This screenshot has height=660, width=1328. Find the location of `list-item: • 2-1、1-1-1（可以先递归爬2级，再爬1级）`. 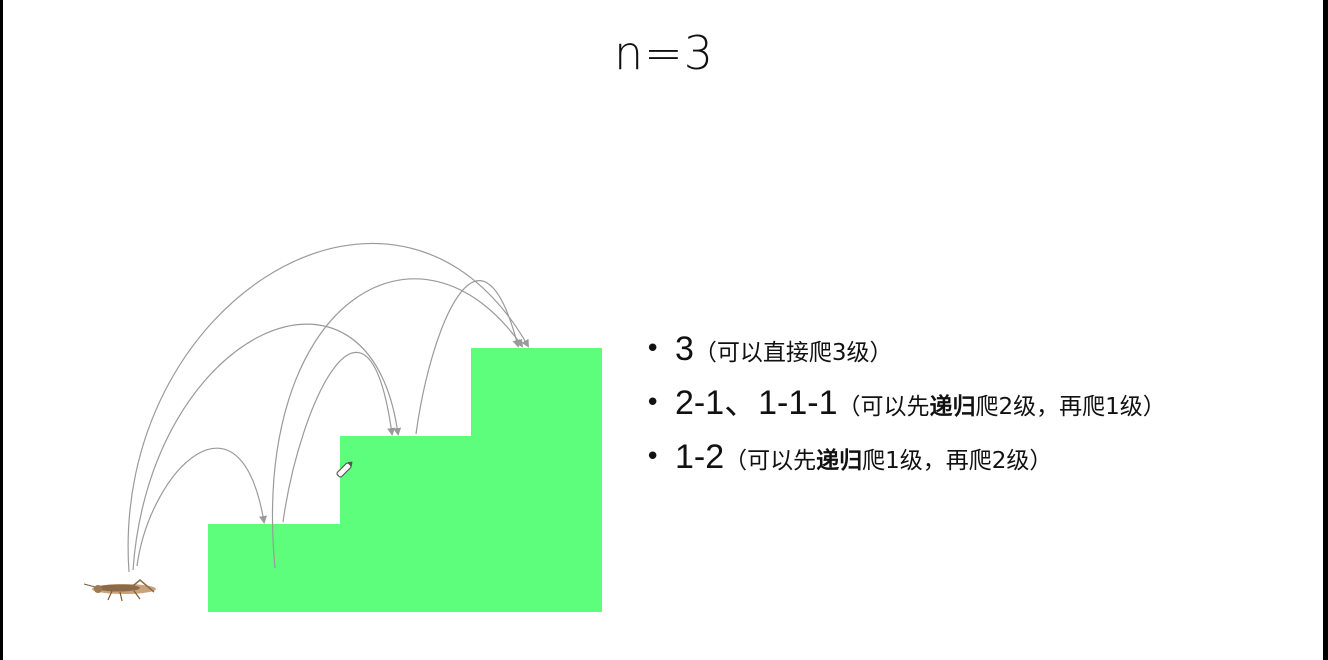

list-item: • 2-1、1-1-1（可以先递归爬2级，再爬1级） is located at coordinates (965, 406).